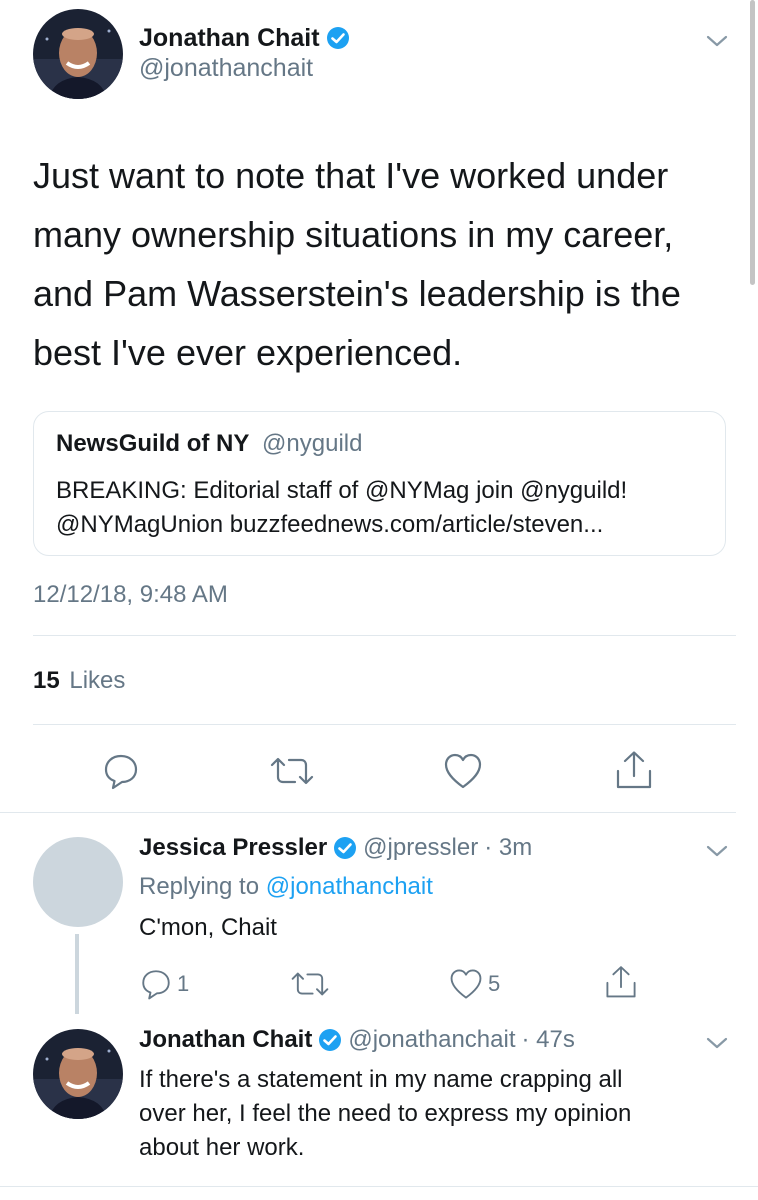  I want to click on author-name-row: Jonathan Chait, so click(244, 38).